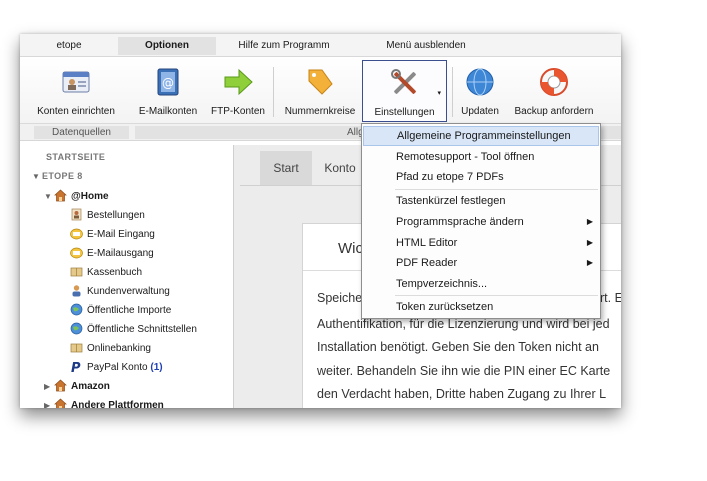  Describe the element at coordinates (81, 132) in the screenshot. I see `group-datenquellen: Datenquellen` at that location.